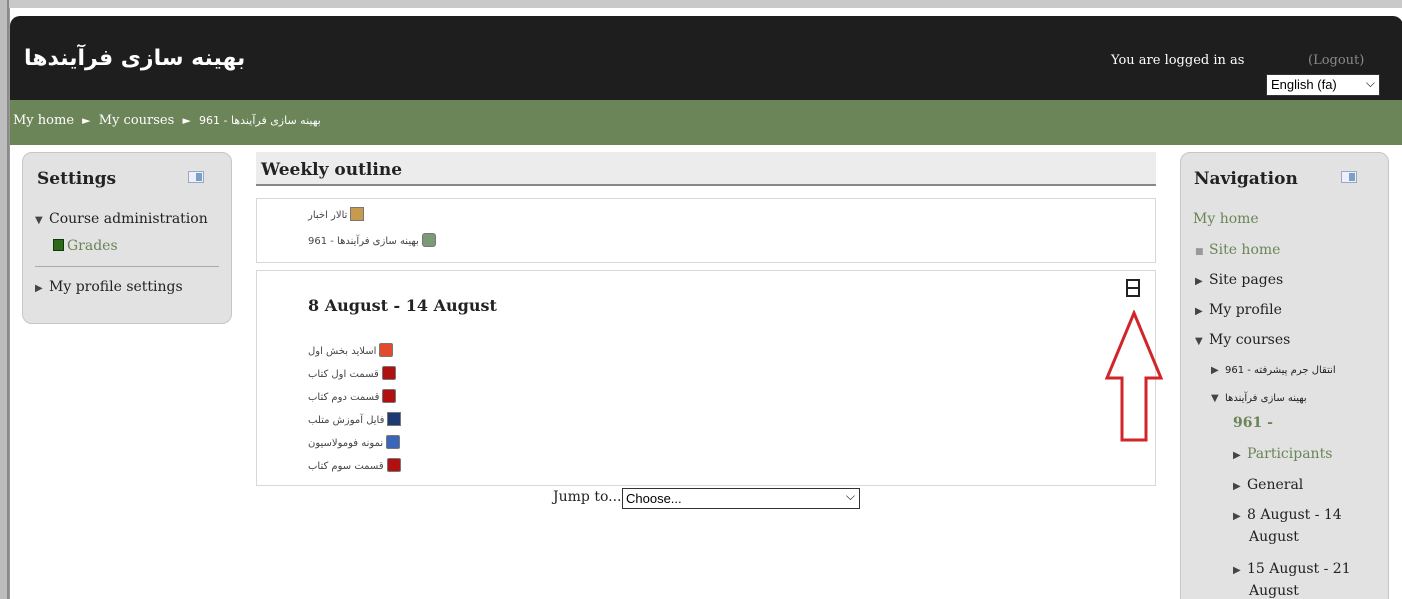 This screenshot has height=599, width=1402. I want to click on nav-my-profile: ▶ My profile, so click(1238, 310).